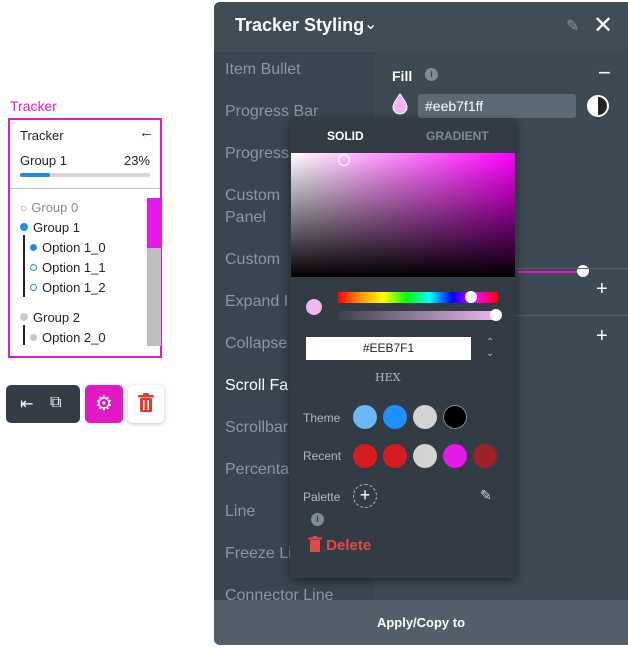  What do you see at coordinates (85, 188) in the screenshot?
I see `tracker-divider` at bounding box center [85, 188].